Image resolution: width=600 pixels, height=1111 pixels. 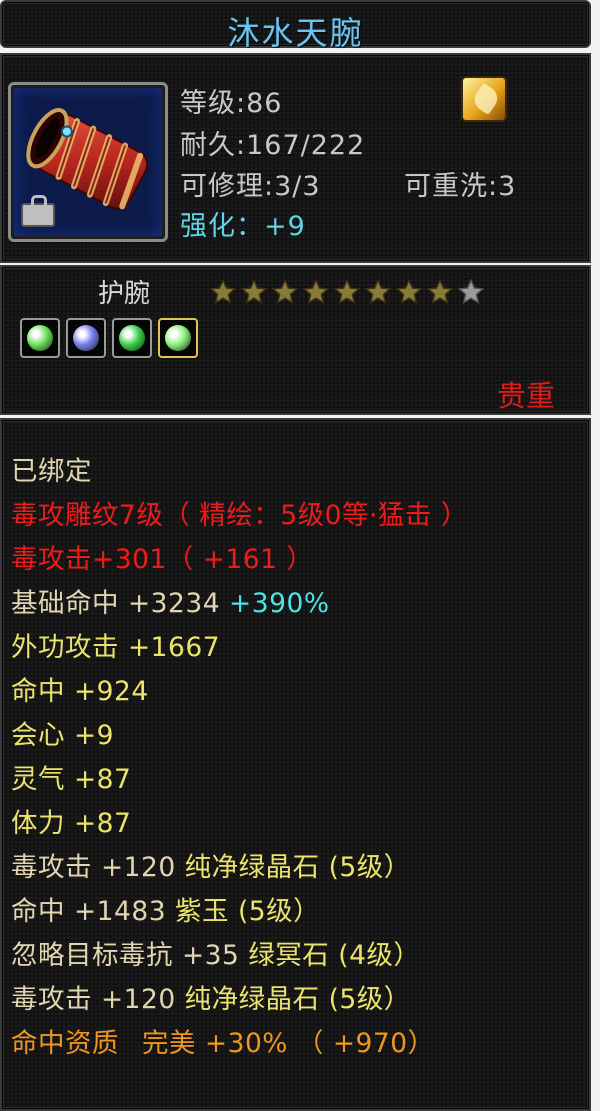 What do you see at coordinates (240, 559) in the screenshot?
I see `stat-bonus: （ +161 ）` at bounding box center [240, 559].